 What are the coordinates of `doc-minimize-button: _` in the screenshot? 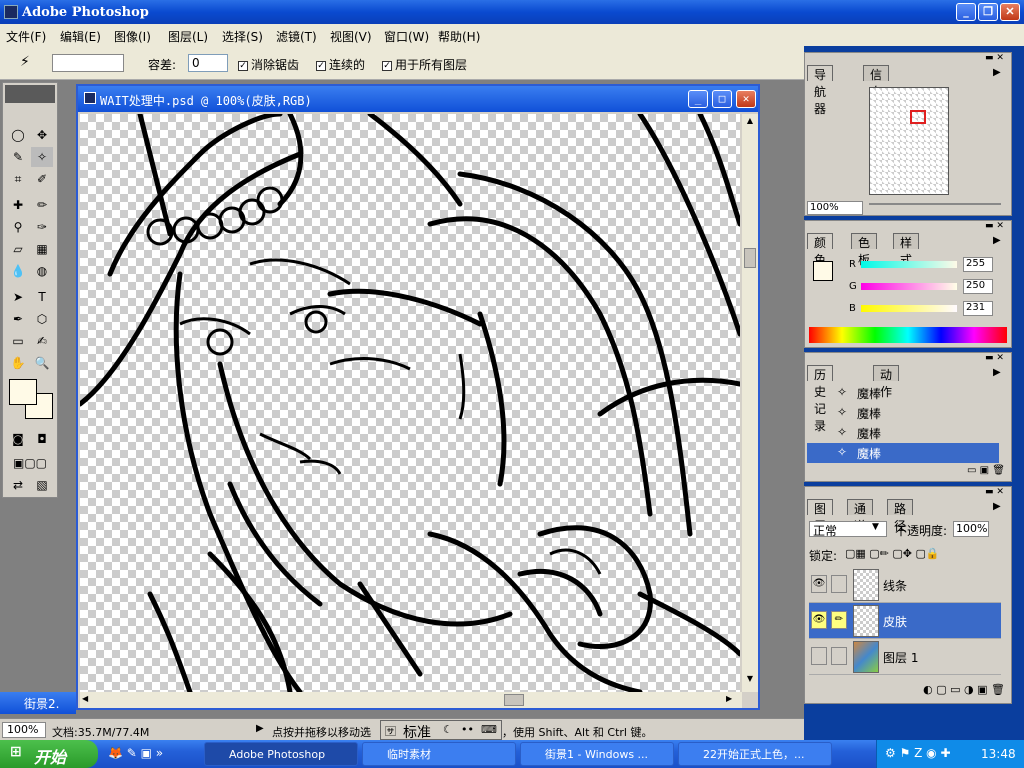 It's located at (698, 99).